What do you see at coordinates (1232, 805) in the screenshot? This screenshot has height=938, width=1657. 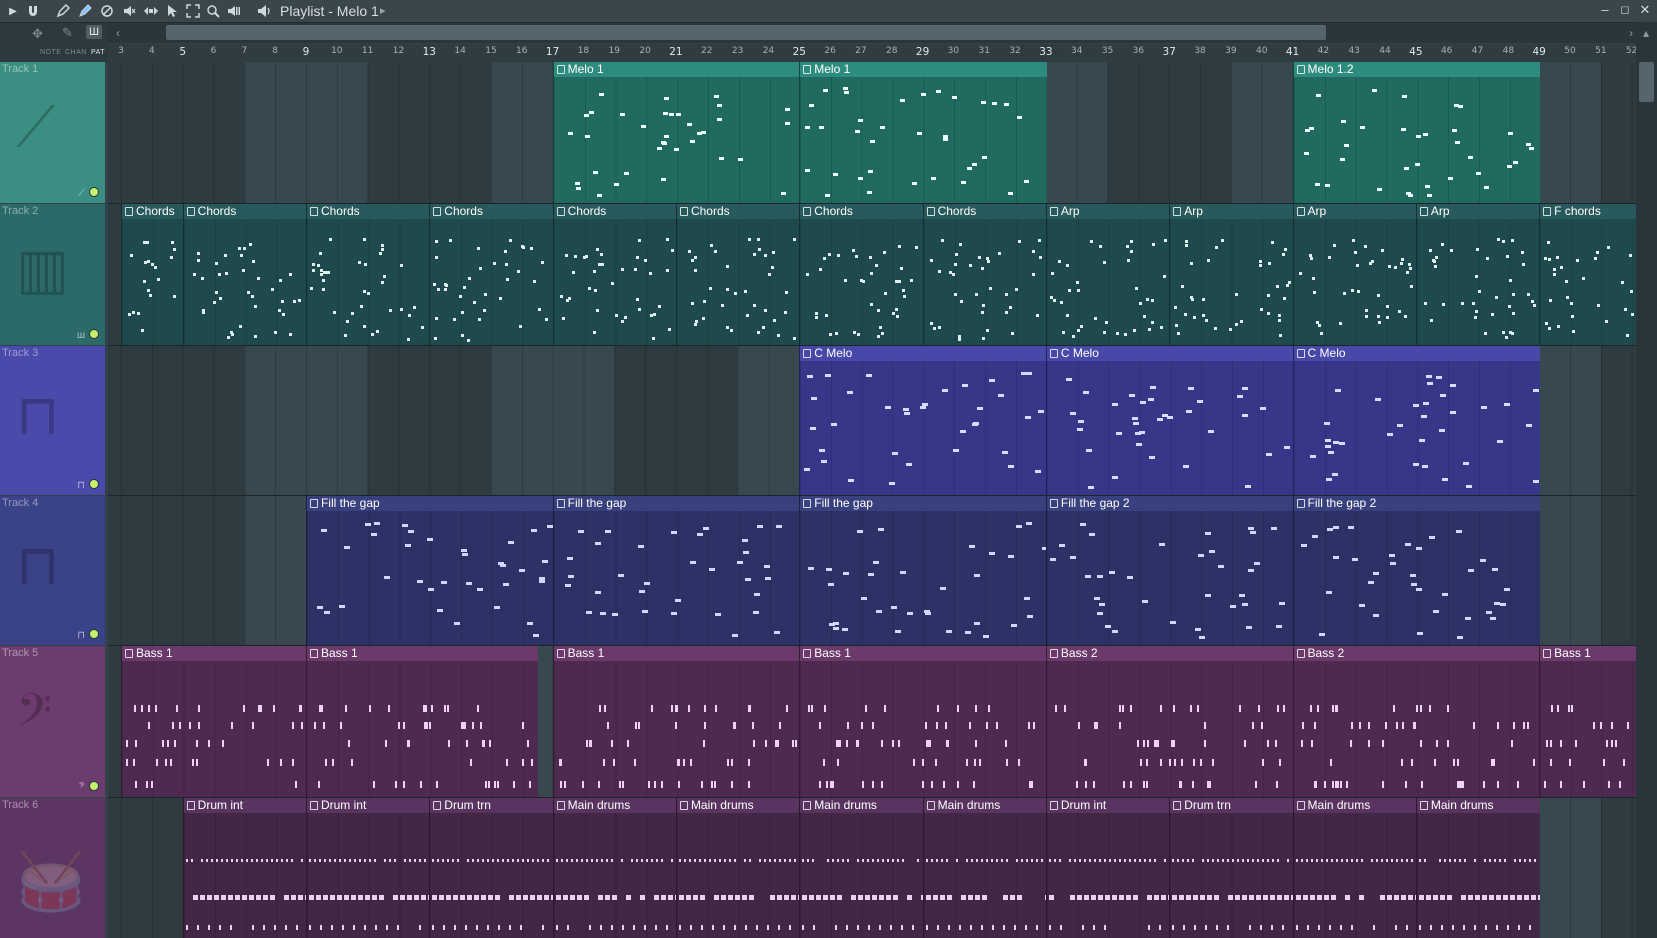 I see `clip-header: Drum trn` at bounding box center [1232, 805].